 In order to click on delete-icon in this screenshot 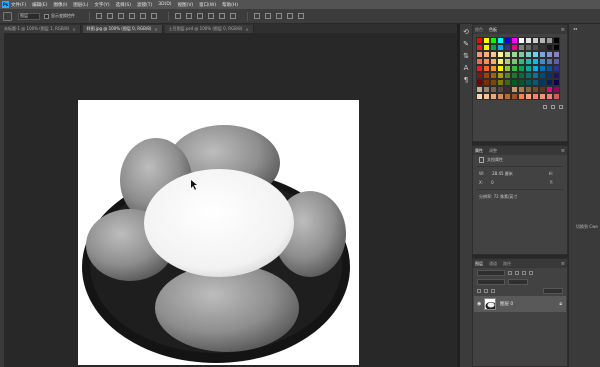, I will do `click(561, 107)`.